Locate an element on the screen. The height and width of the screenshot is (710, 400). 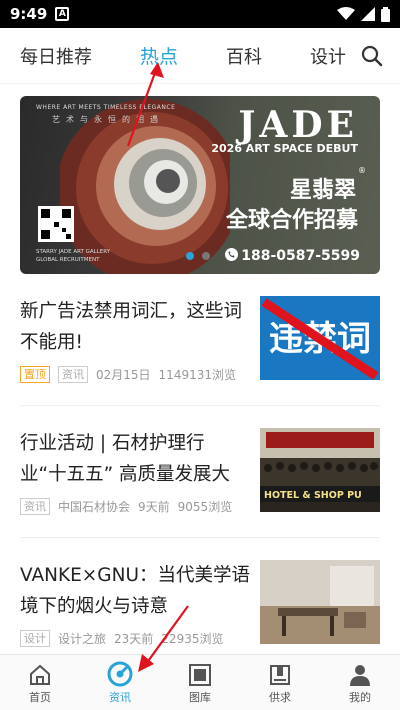
article-meta: 资讯 中国石材协会 9天前 9055浏览 is located at coordinates (135, 506).